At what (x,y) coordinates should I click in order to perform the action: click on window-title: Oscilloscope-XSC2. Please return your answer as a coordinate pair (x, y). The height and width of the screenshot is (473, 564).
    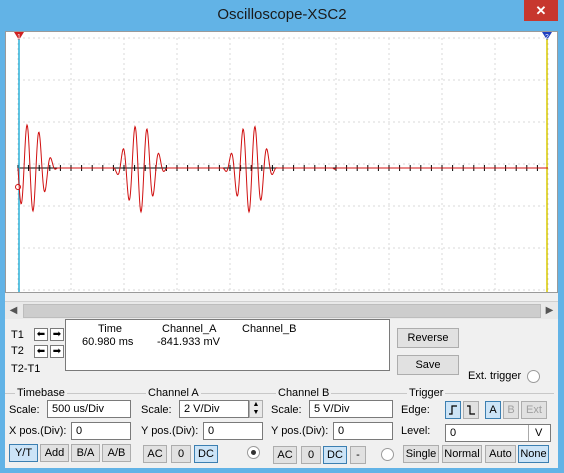
    Looking at the image, I should click on (282, 14).